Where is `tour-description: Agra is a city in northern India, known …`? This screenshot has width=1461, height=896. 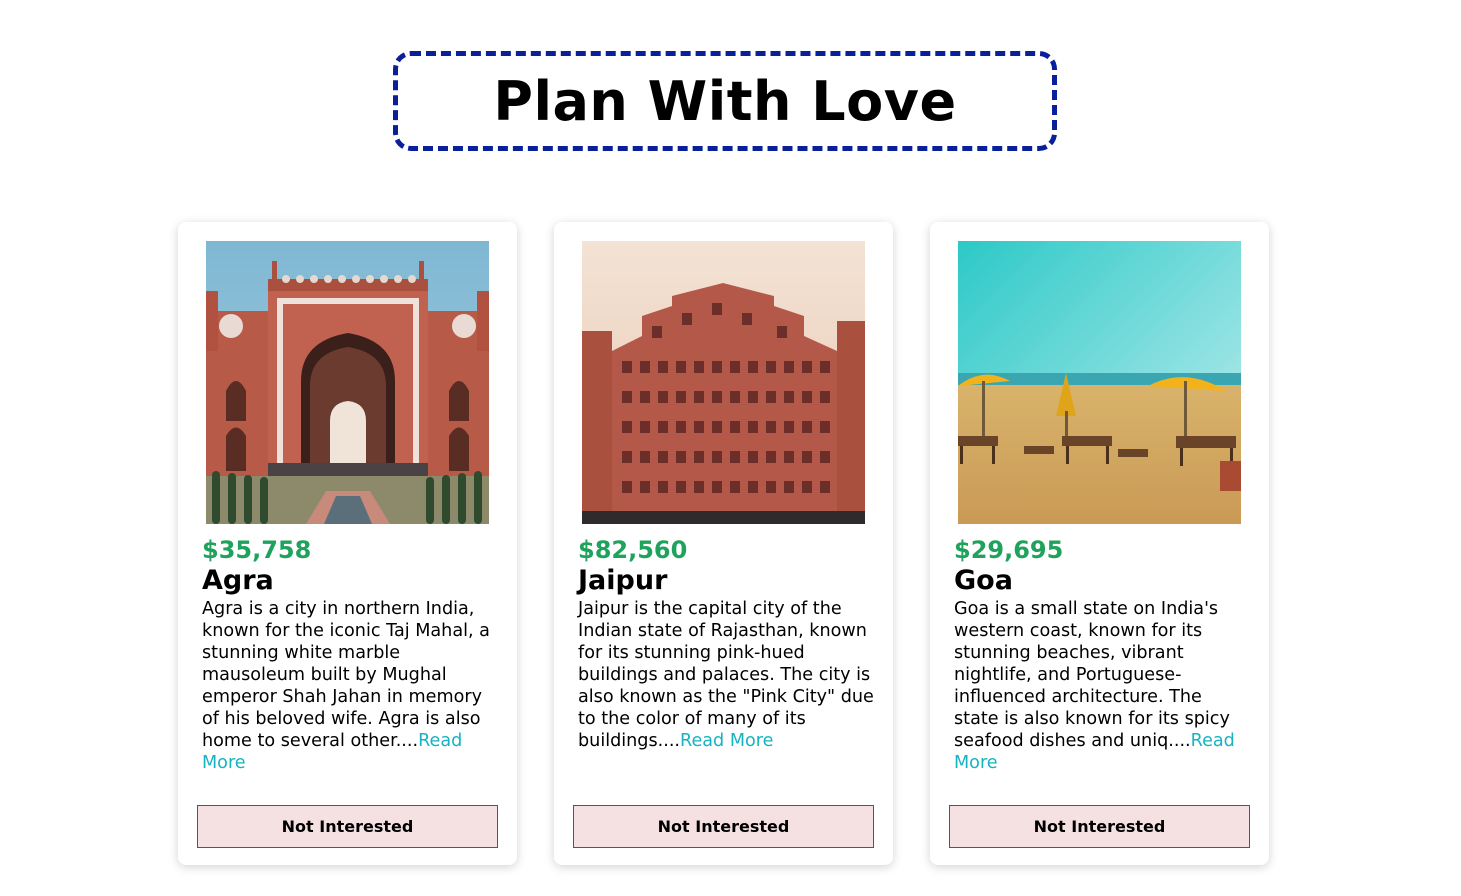 tour-description: Agra is a city in northern India, known … is located at coordinates (350, 686).